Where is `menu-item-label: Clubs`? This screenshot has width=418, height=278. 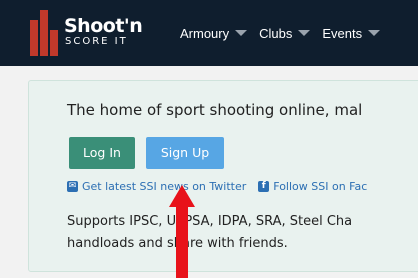
menu-item-label: Clubs is located at coordinates (276, 33).